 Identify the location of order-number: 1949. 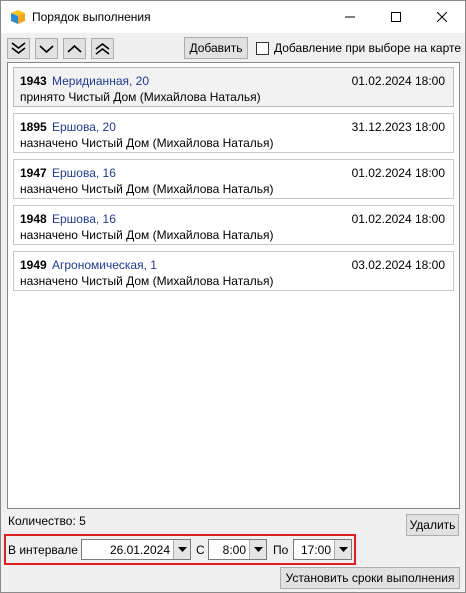
(33, 265).